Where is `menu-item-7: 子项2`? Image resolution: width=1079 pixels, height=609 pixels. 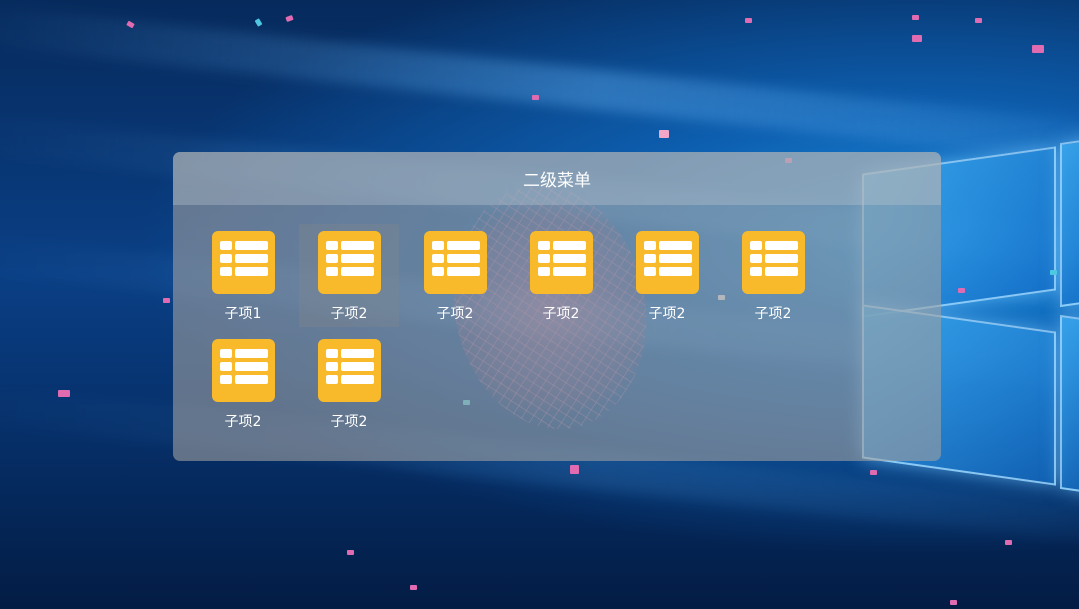 menu-item-7: 子项2 is located at coordinates (243, 383).